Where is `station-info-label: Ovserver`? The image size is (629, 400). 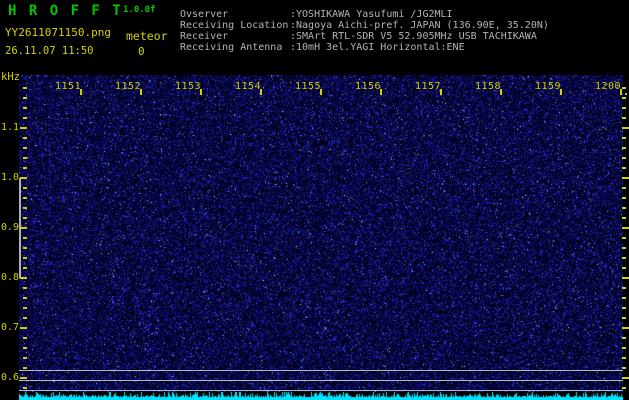 station-info-label: Ovserver is located at coordinates (204, 14).